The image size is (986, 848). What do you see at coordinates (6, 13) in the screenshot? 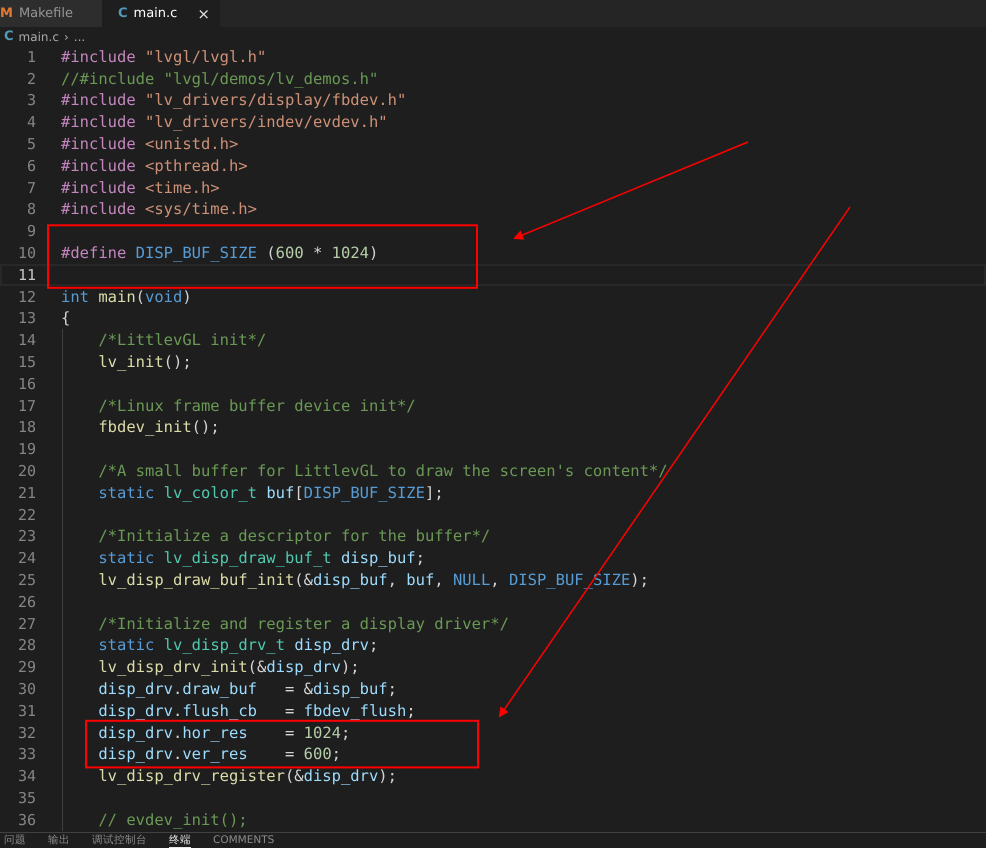
I see `file-type-icon: M` at bounding box center [6, 13].